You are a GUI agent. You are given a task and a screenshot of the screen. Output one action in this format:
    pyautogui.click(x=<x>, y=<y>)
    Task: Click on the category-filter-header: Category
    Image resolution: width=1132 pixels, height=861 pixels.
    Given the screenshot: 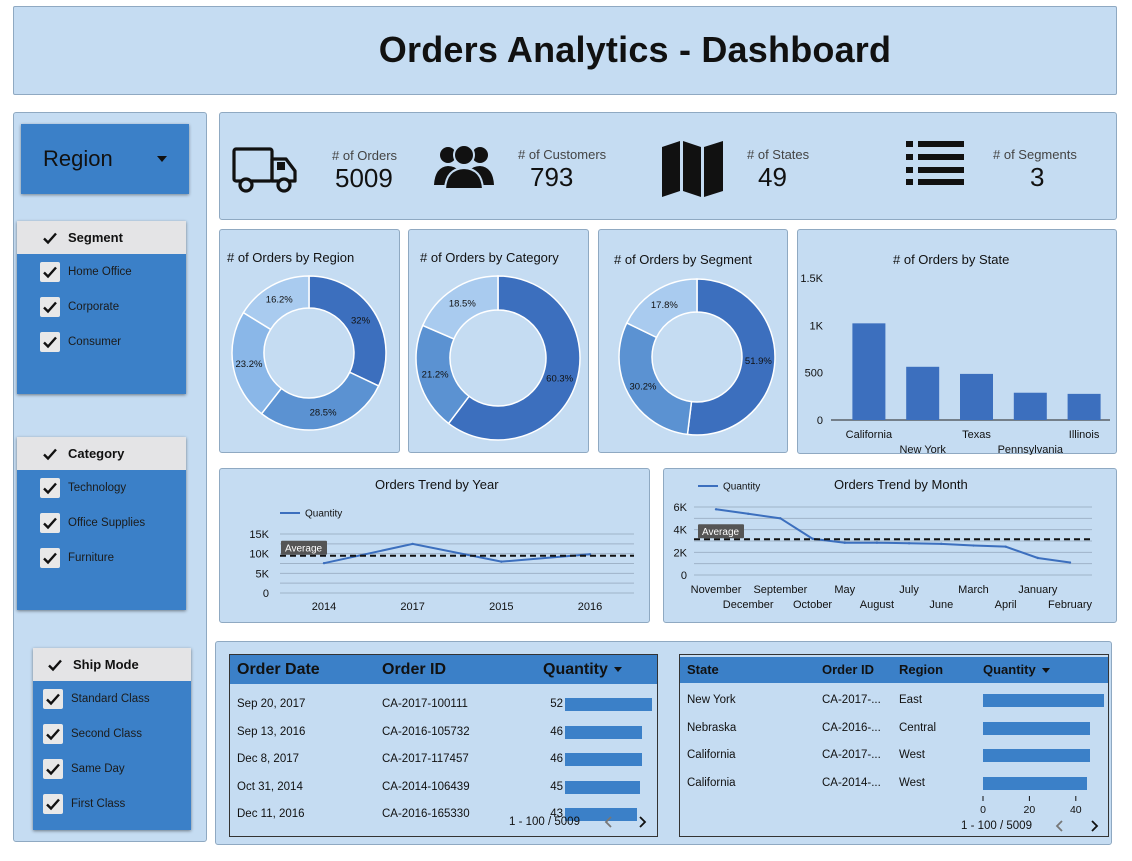 What is the action you would take?
    pyautogui.click(x=101, y=453)
    